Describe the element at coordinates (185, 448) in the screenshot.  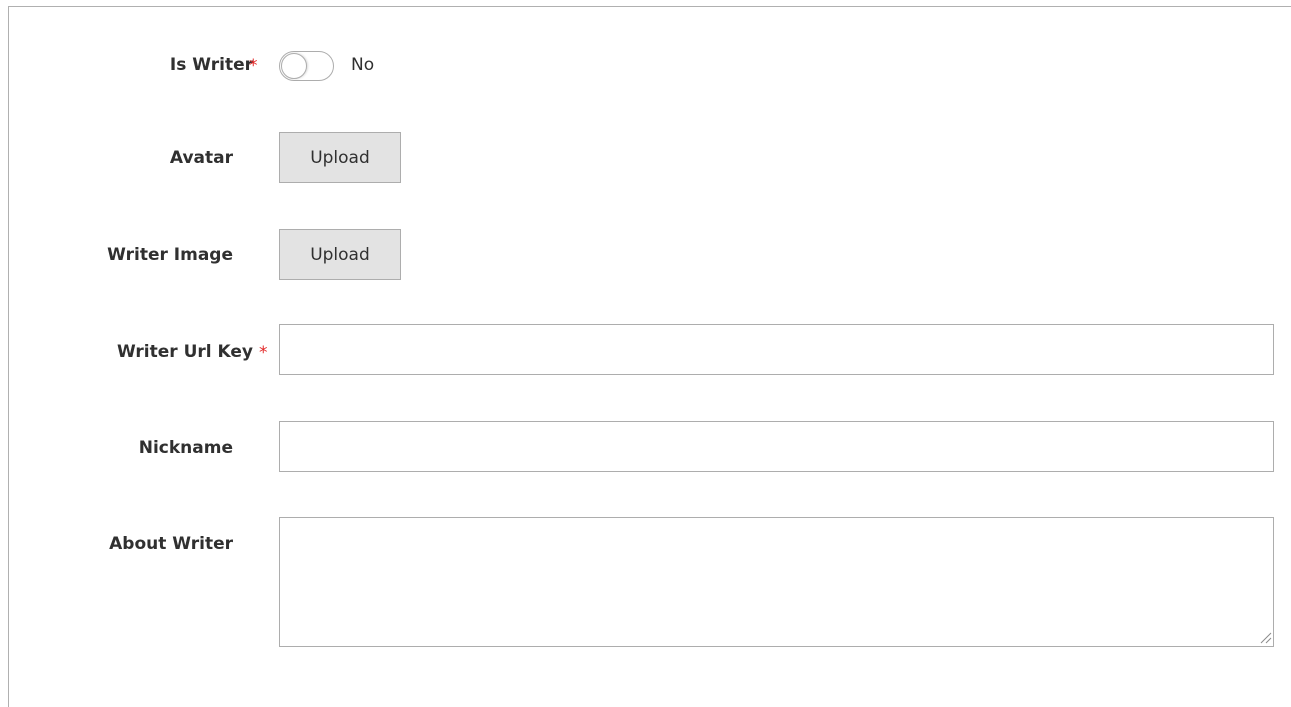
I see `nickname-label: Nickname` at that location.